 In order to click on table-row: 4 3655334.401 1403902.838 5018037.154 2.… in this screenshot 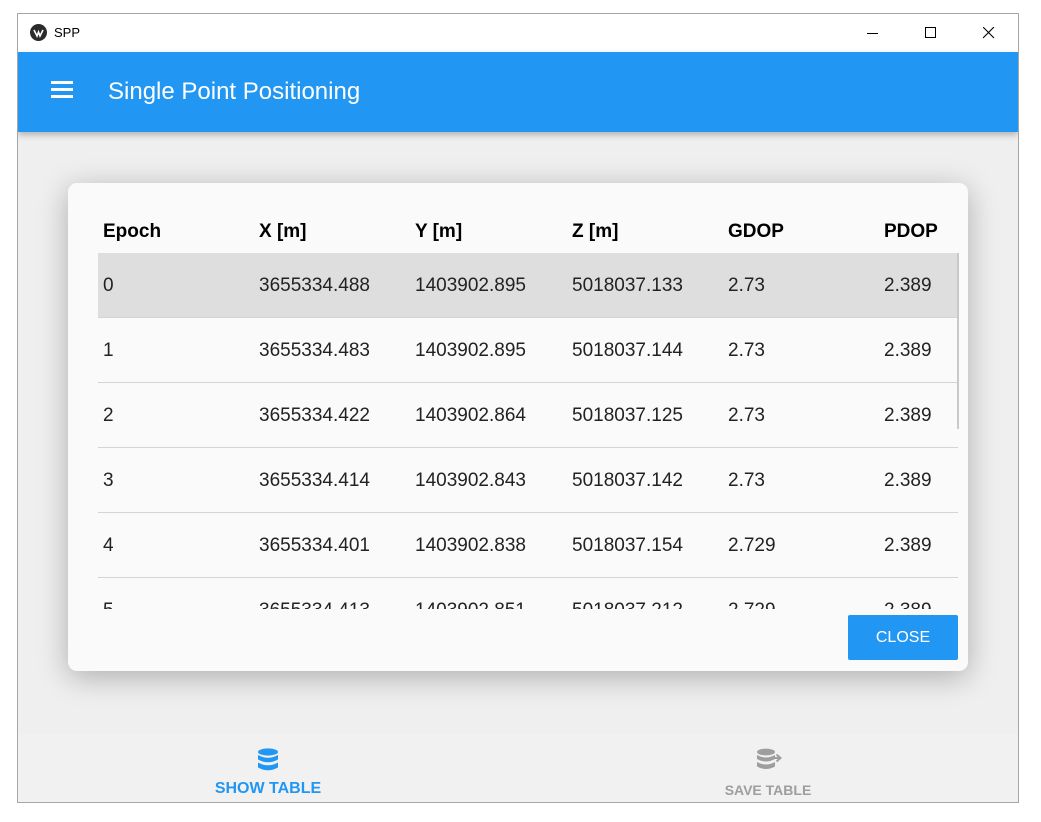, I will do `click(528, 545)`.